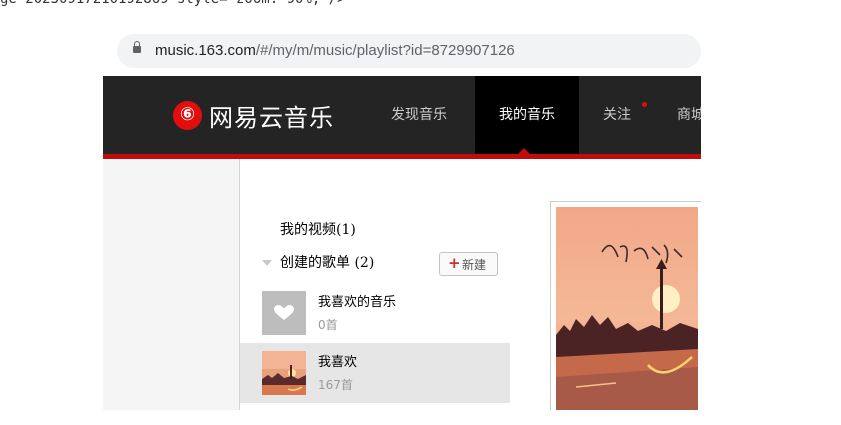  Describe the element at coordinates (271, 115) in the screenshot. I see `brand-title: 网易云音乐` at that location.